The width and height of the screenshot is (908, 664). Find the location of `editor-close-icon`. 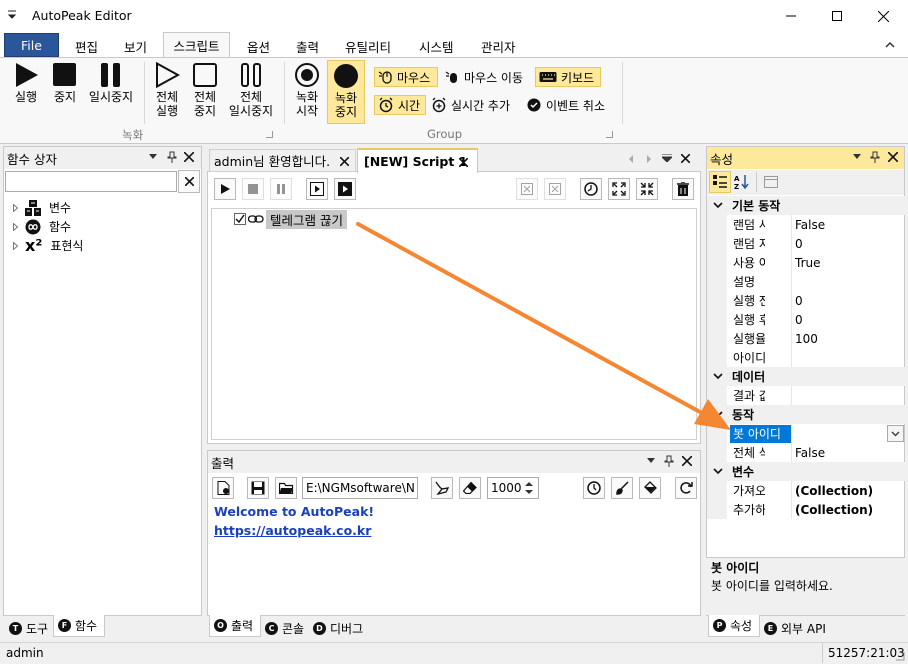

editor-close-icon is located at coordinates (685, 158).